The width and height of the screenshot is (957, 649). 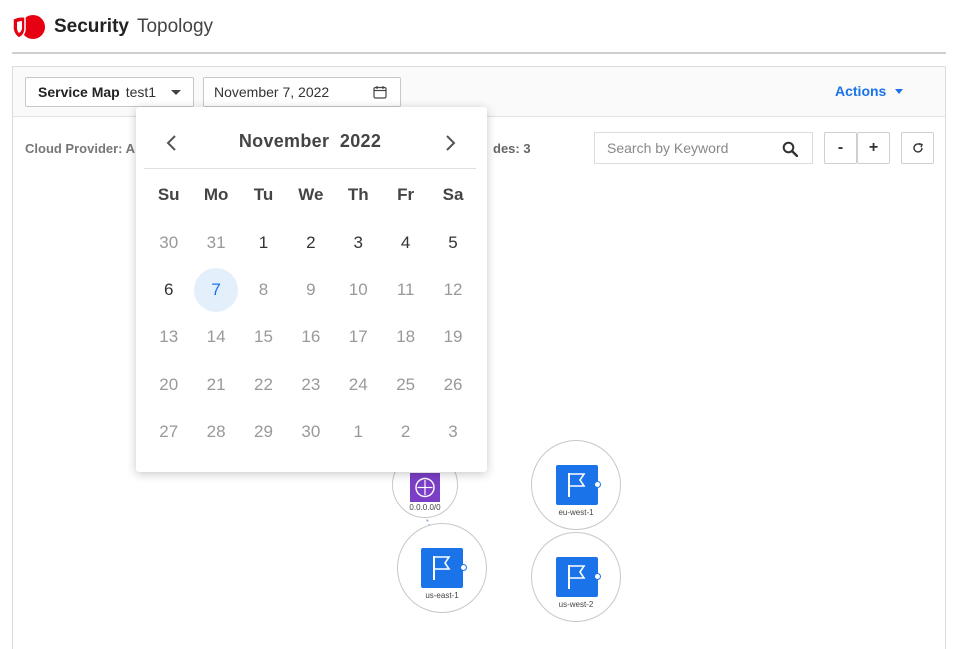 I want to click on node-label: 0.0.0.0/0, so click(x=425, y=507).